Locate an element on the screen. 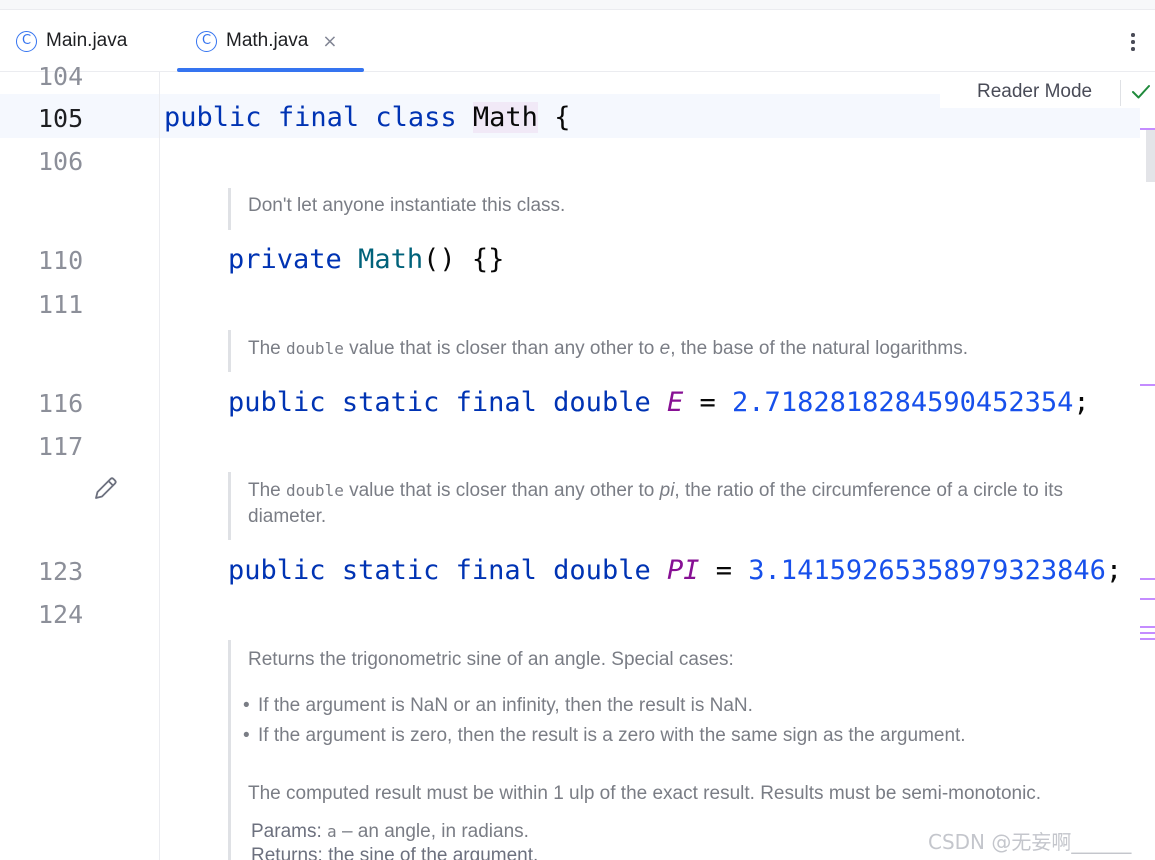 Image resolution: width=1155 pixels, height=860 pixels. code-text: () {} is located at coordinates (464, 259).